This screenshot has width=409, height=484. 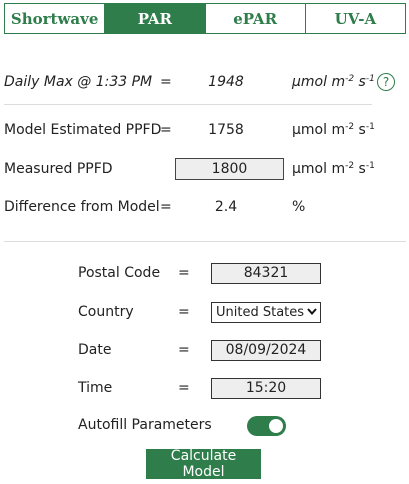 What do you see at coordinates (226, 82) in the screenshot?
I see `daily-max-value: 1948` at bounding box center [226, 82].